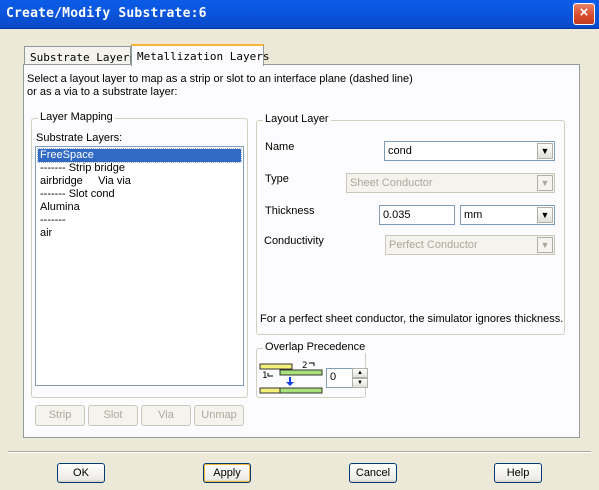 This screenshot has height=490, width=599. Describe the element at coordinates (433, 245) in the screenshot. I see `conductivity-value: Perfect Conductor` at that location.